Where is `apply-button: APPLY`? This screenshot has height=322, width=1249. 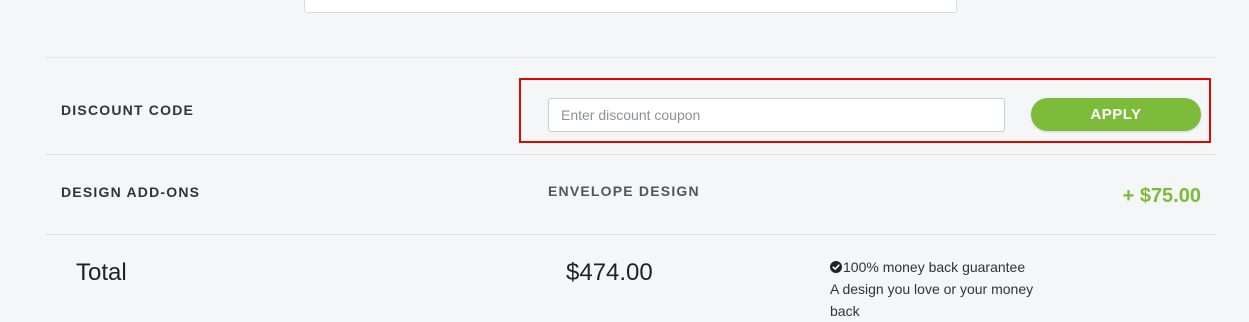
apply-button: APPLY is located at coordinates (1116, 114).